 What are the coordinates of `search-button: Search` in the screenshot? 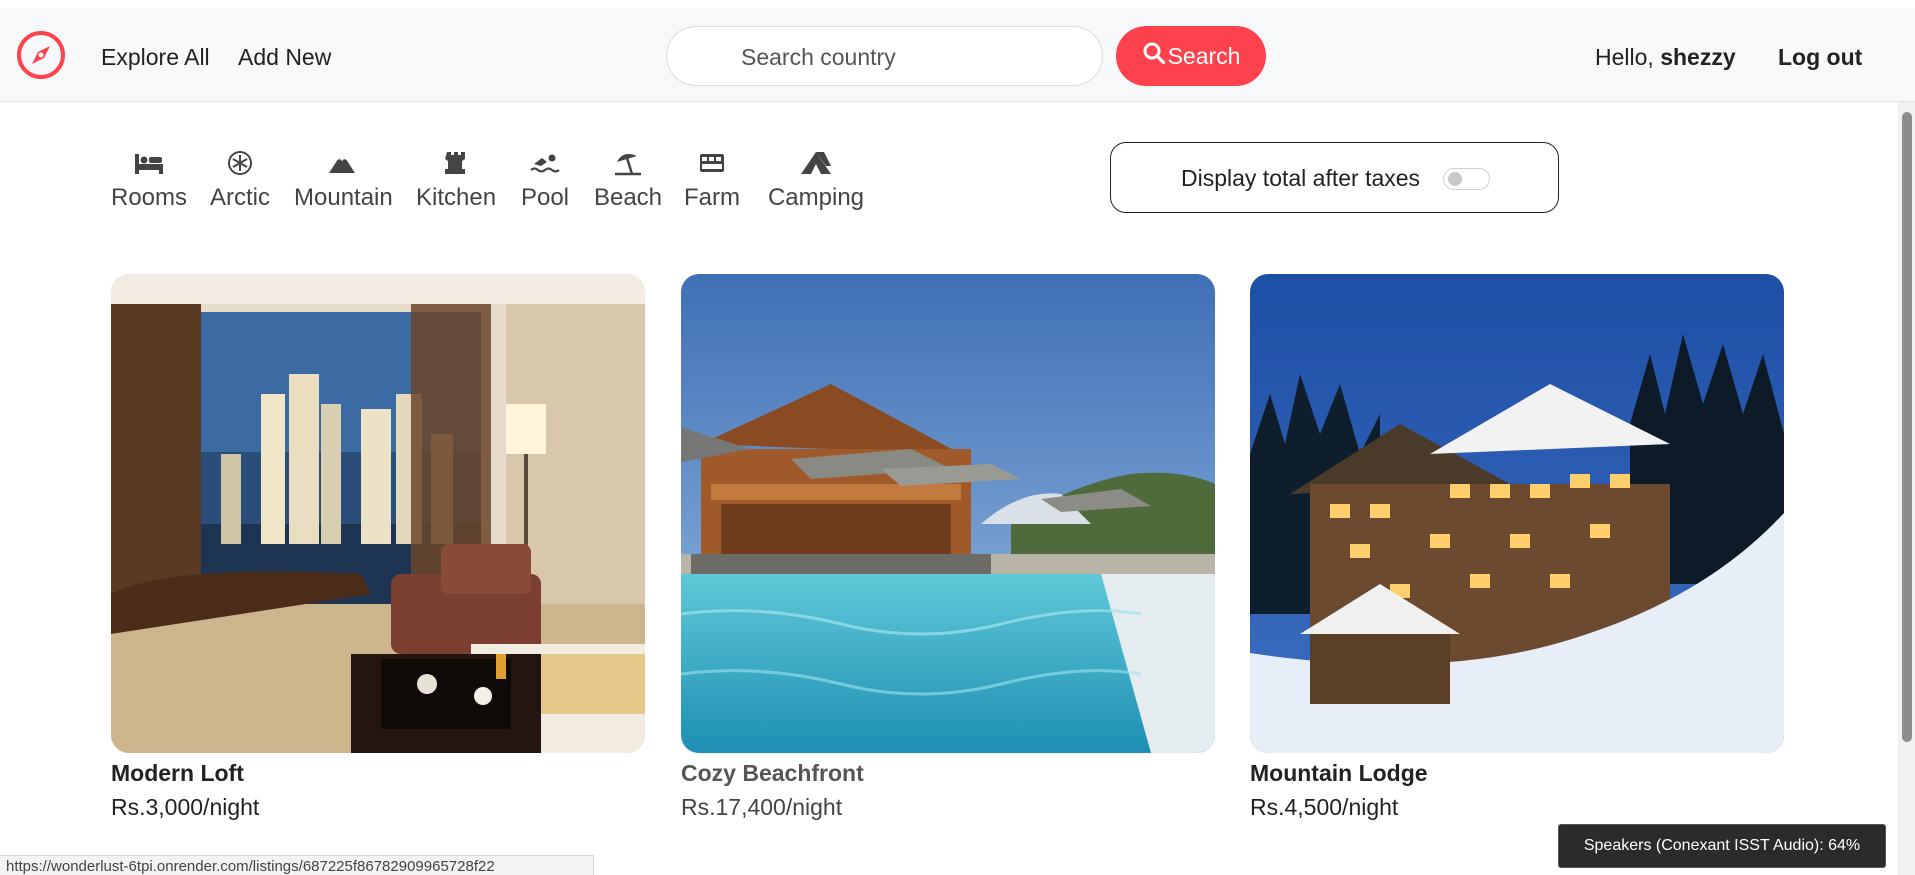 It's located at (1191, 56).